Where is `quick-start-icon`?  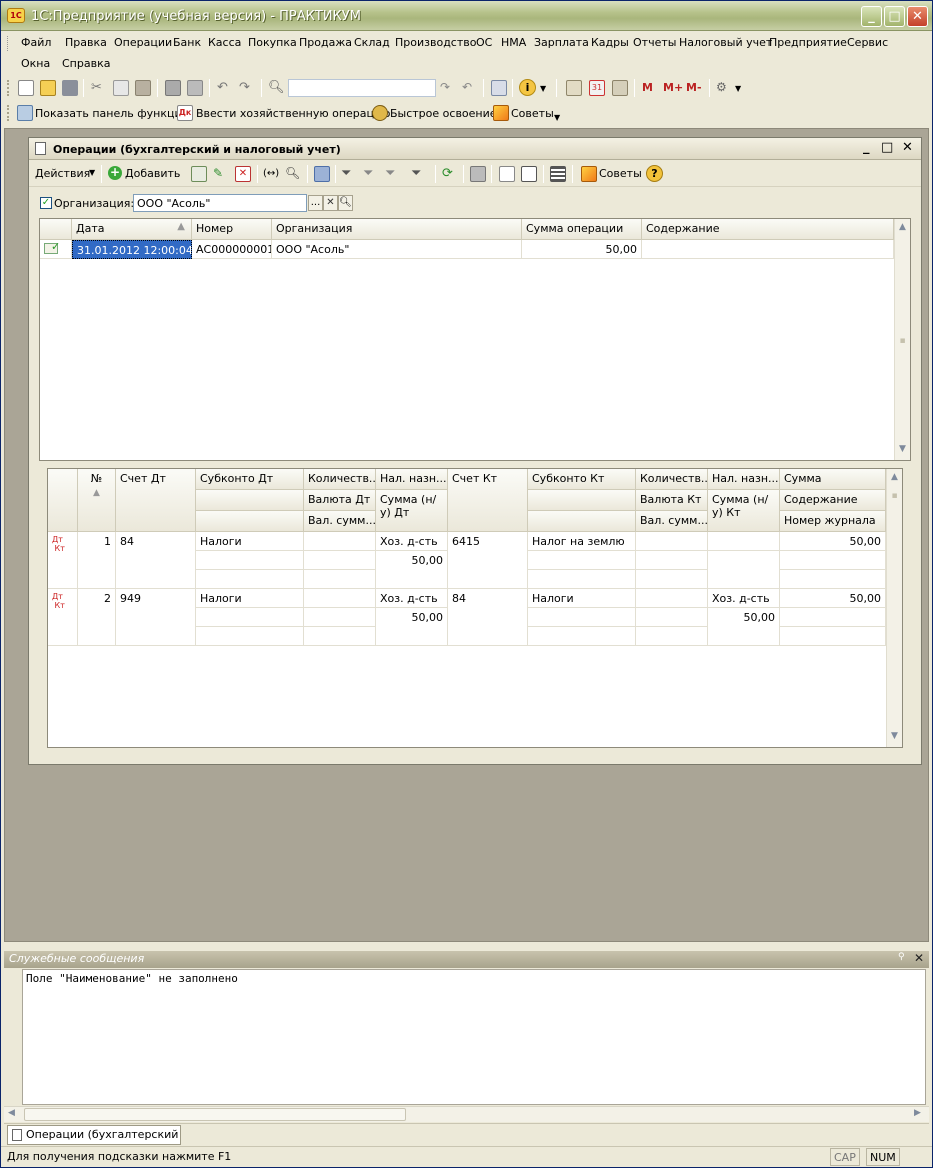
quick-start-icon is located at coordinates (380, 113).